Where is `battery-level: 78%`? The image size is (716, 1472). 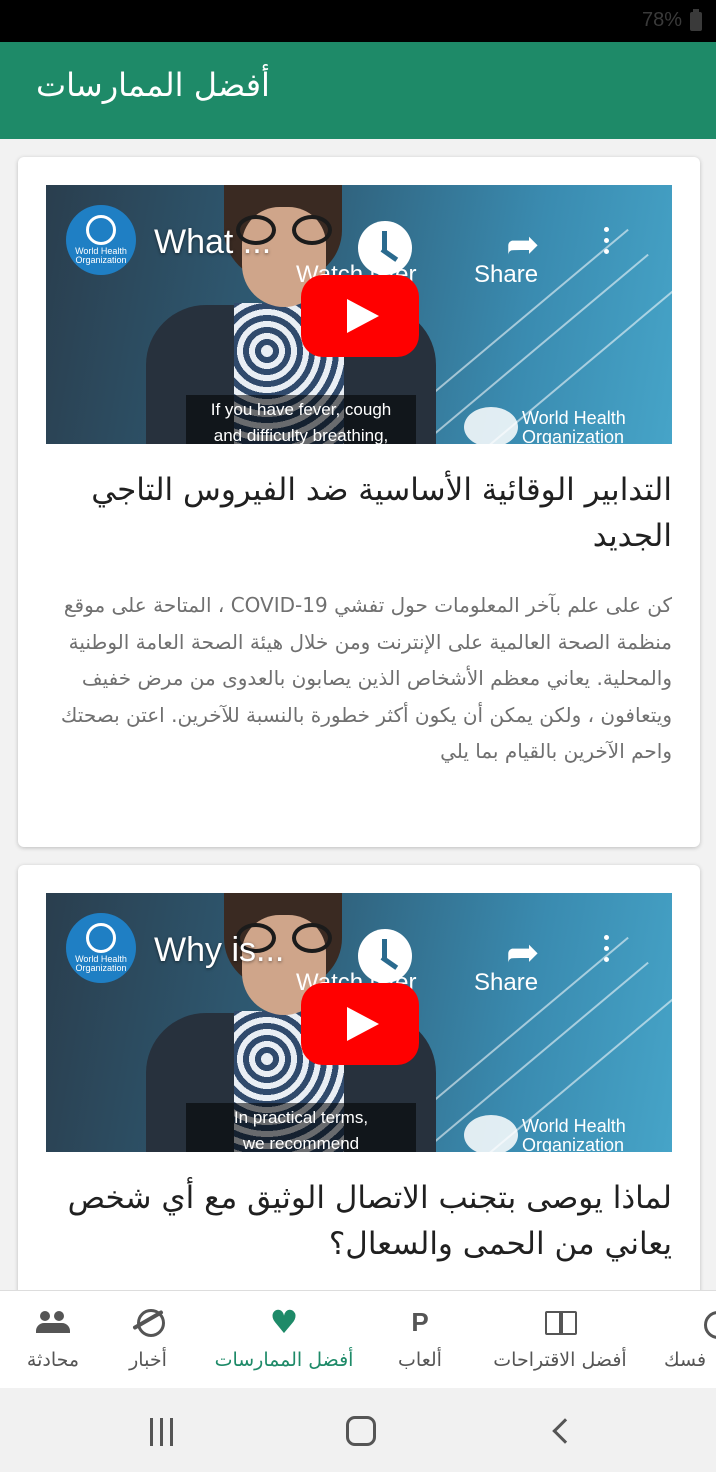 battery-level: 78% is located at coordinates (661, 20).